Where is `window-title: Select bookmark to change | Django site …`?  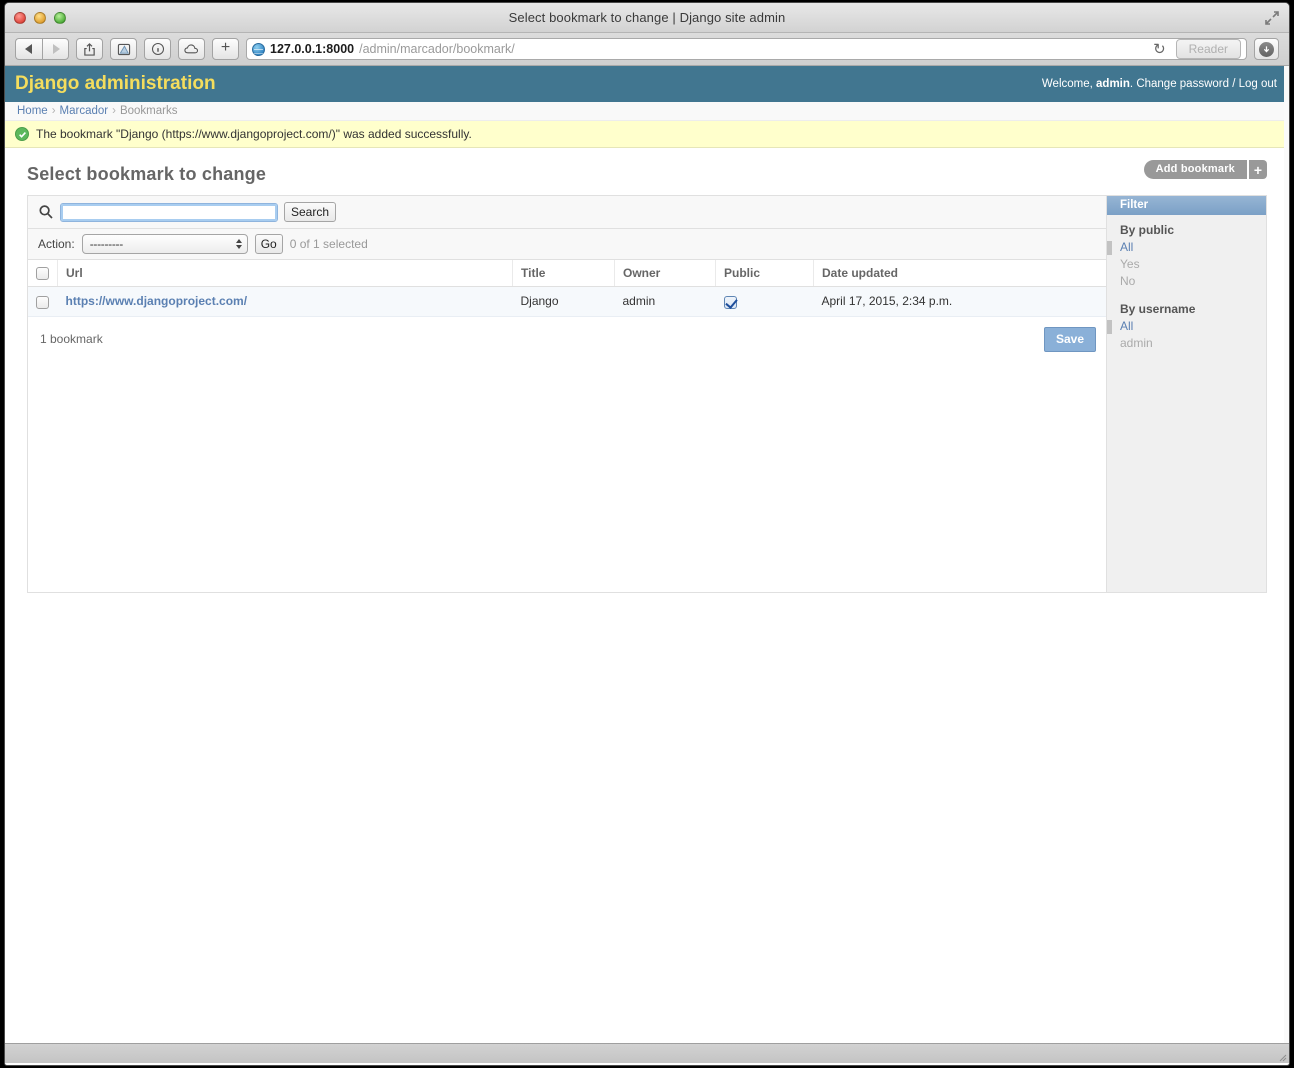 window-title: Select bookmark to change | Django site … is located at coordinates (647, 17).